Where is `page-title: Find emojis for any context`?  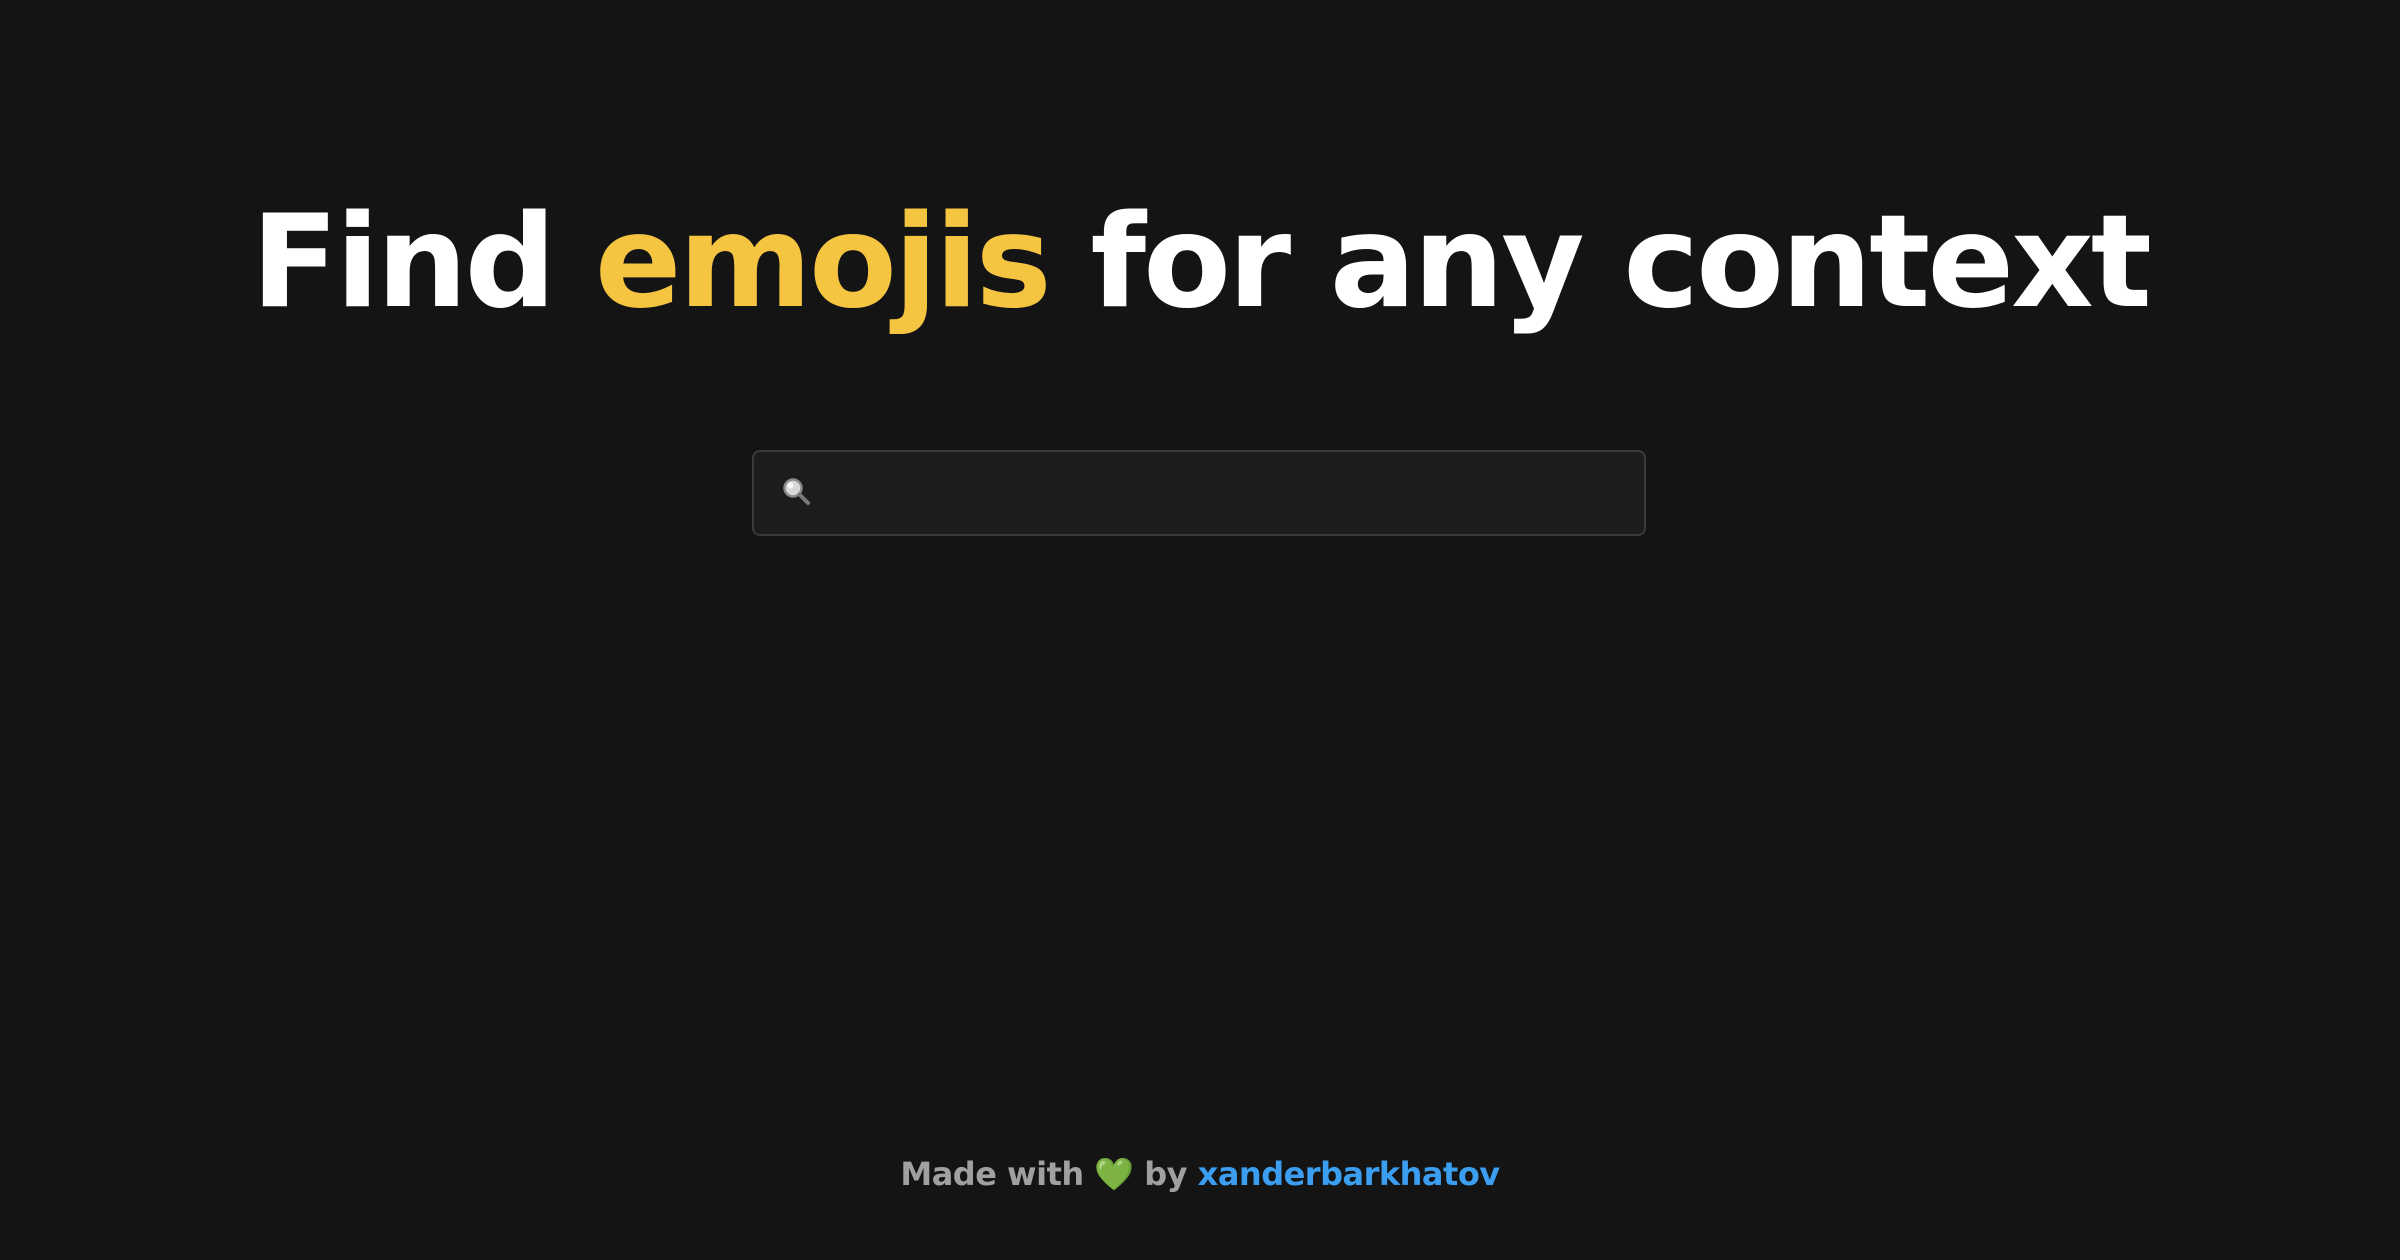 page-title: Find emojis for any context is located at coordinates (1200, 263).